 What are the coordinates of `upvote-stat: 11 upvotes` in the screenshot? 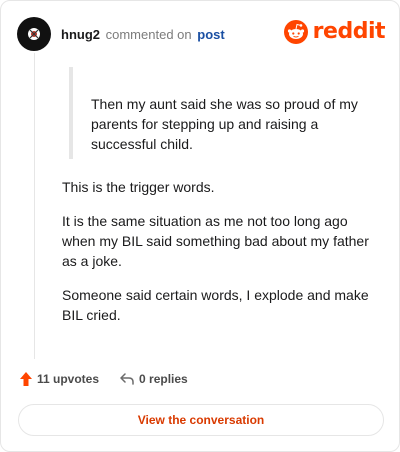 It's located at (59, 379).